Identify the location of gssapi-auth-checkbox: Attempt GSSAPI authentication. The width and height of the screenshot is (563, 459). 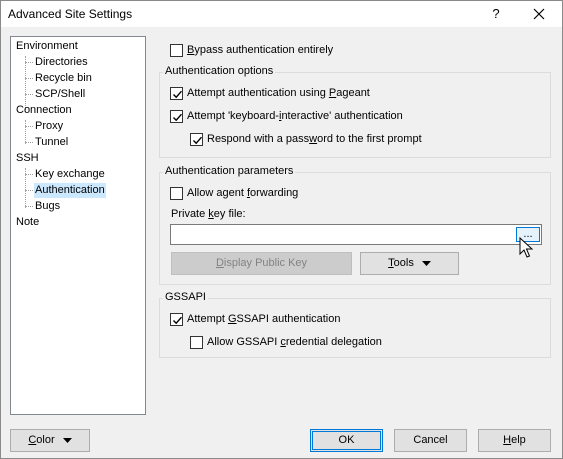
(255, 319).